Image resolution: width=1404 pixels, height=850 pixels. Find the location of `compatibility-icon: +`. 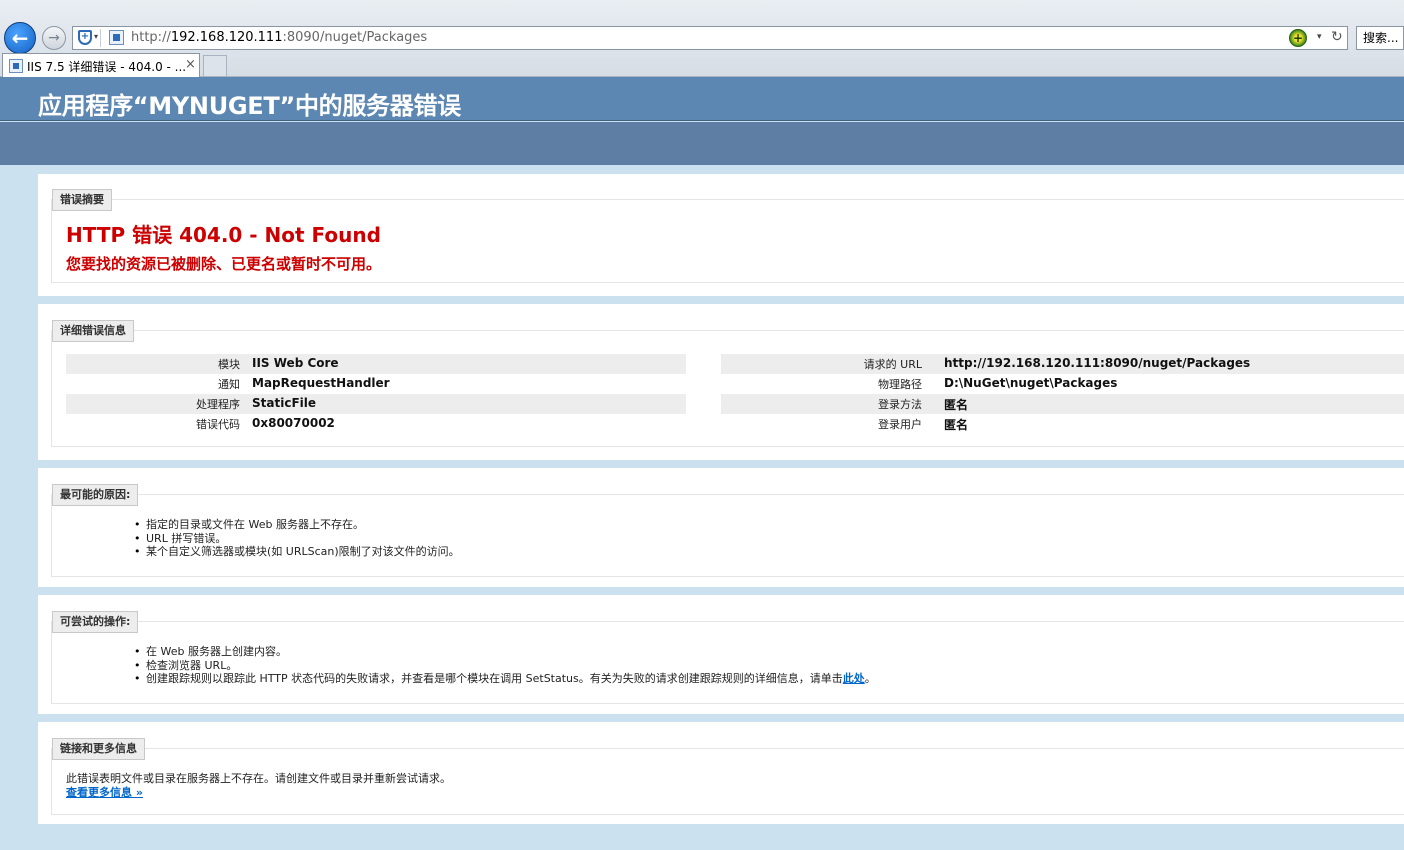

compatibility-icon: + is located at coordinates (1298, 38).